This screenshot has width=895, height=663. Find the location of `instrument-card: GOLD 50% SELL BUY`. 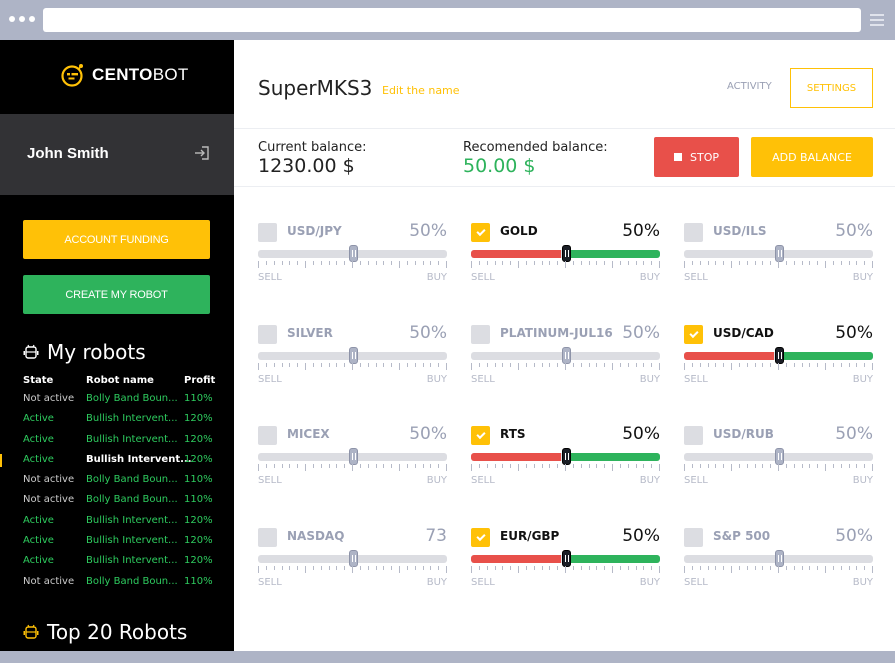

instrument-card: GOLD 50% SELL BUY is located at coordinates (565, 262).